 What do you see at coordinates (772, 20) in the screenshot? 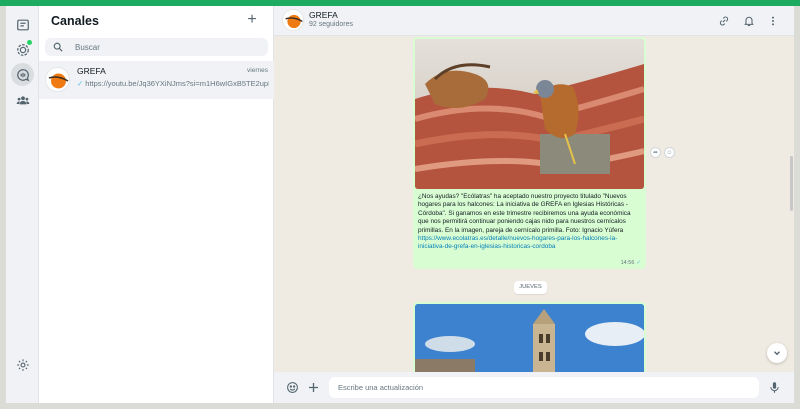
I see `more-options-icon` at bounding box center [772, 20].